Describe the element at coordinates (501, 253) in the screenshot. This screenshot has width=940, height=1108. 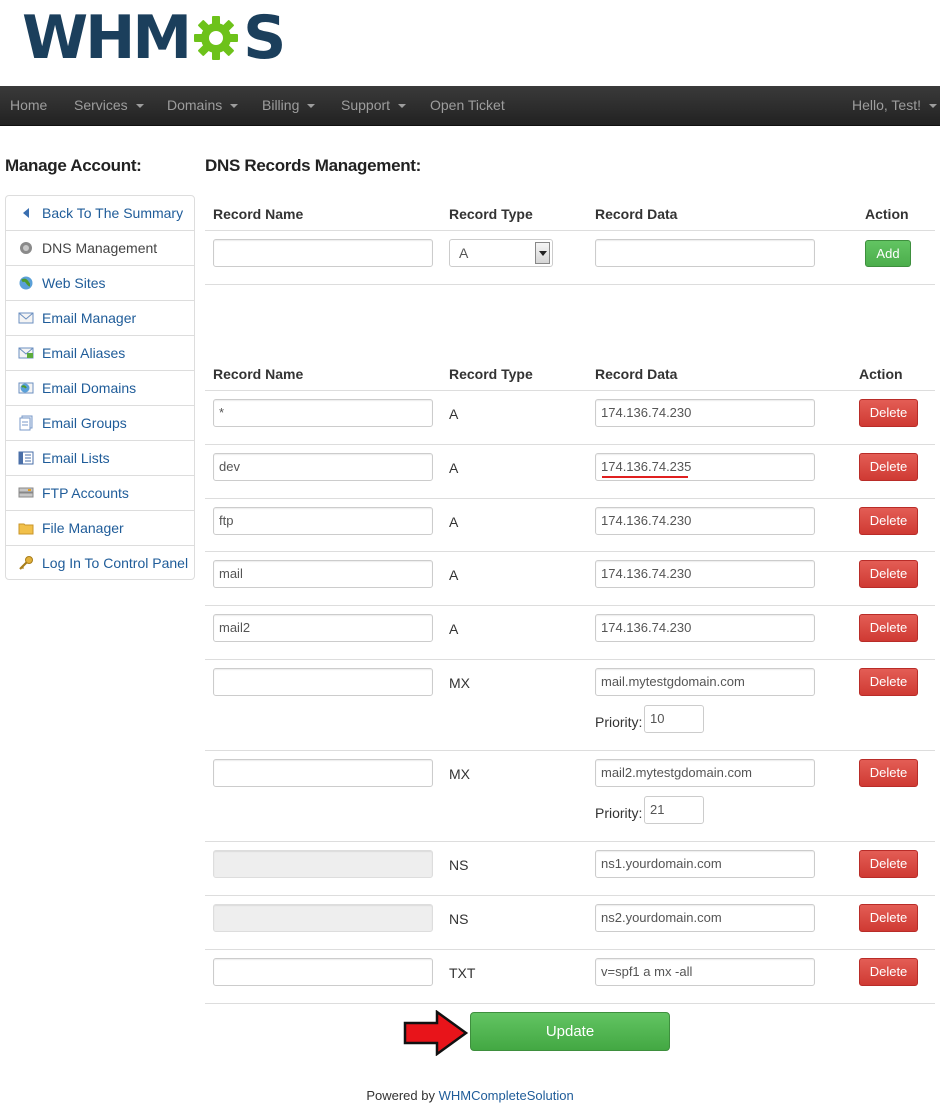
I see `new-record-type-select: A` at that location.